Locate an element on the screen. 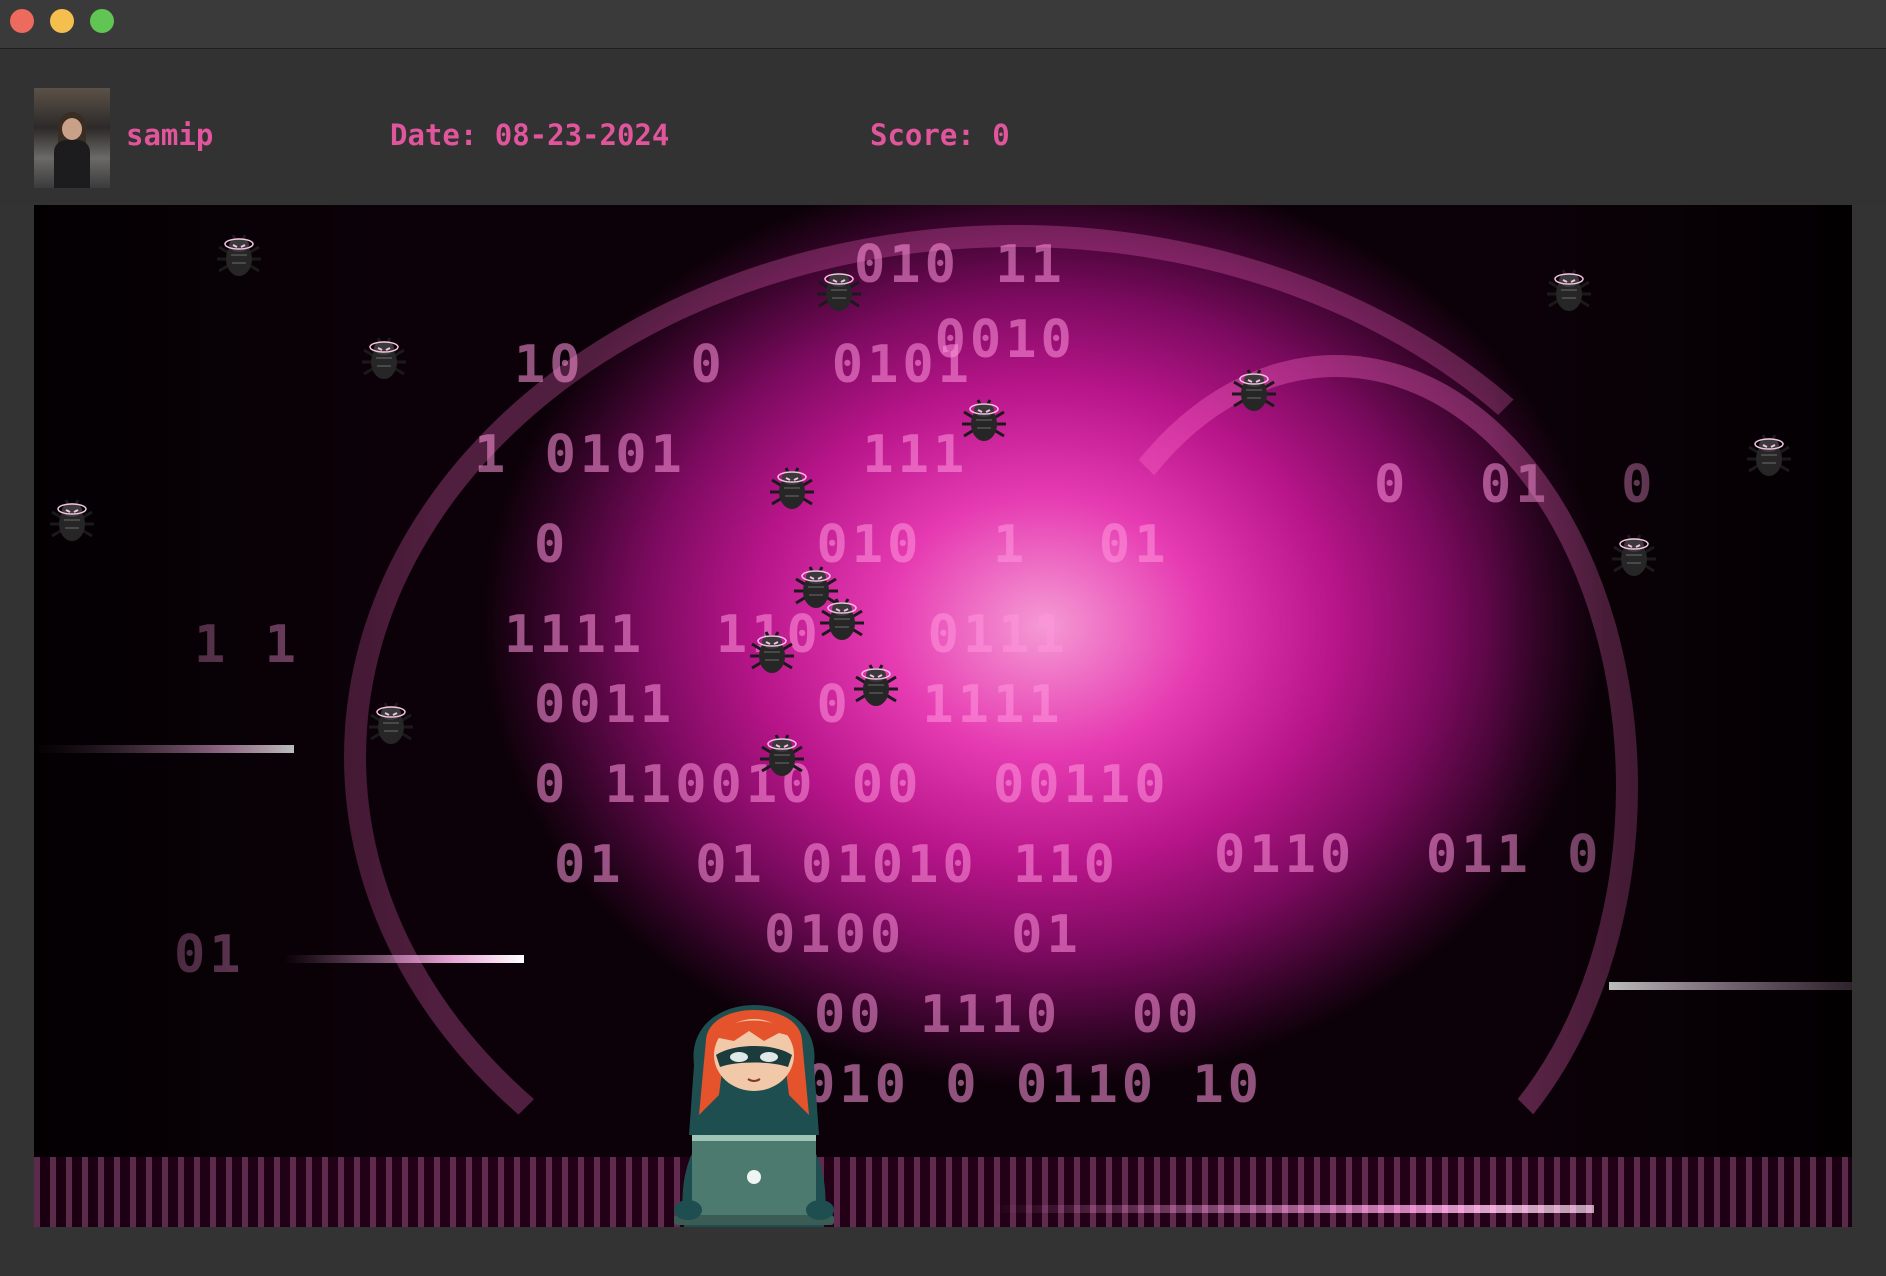  game-header: samip Date: 08-23-2024 Score: 0 is located at coordinates (943, 127).